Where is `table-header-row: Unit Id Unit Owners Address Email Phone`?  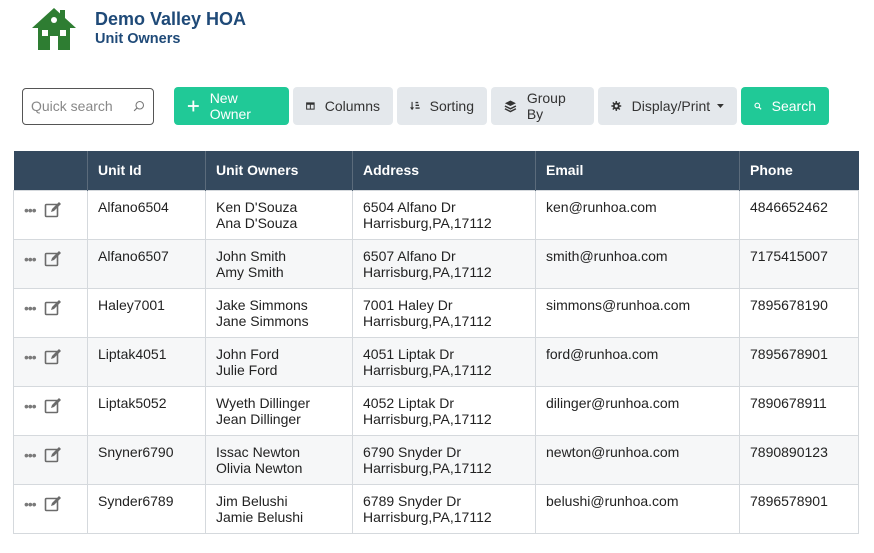 table-header-row: Unit Id Unit Owners Address Email Phone is located at coordinates (436, 170).